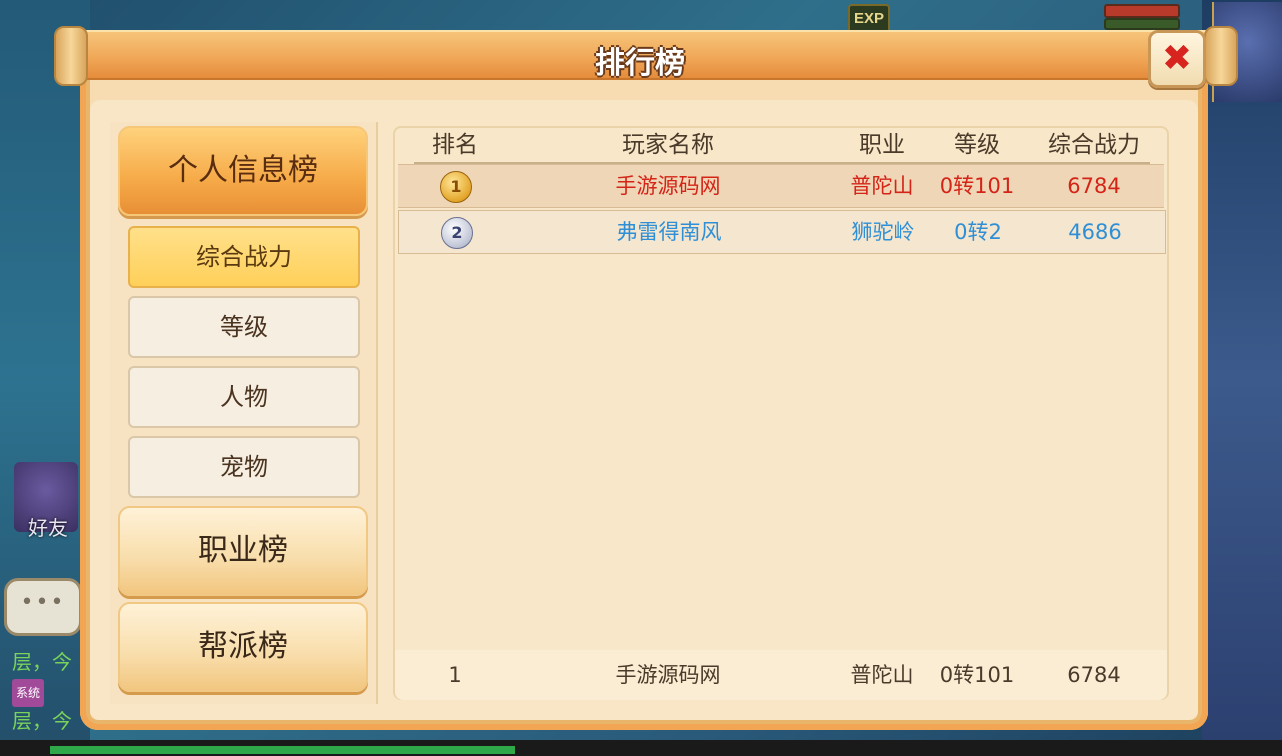 Image resolution: width=1282 pixels, height=756 pixels. What do you see at coordinates (45, 378) in the screenshot?
I see `game-background-left` at bounding box center [45, 378].